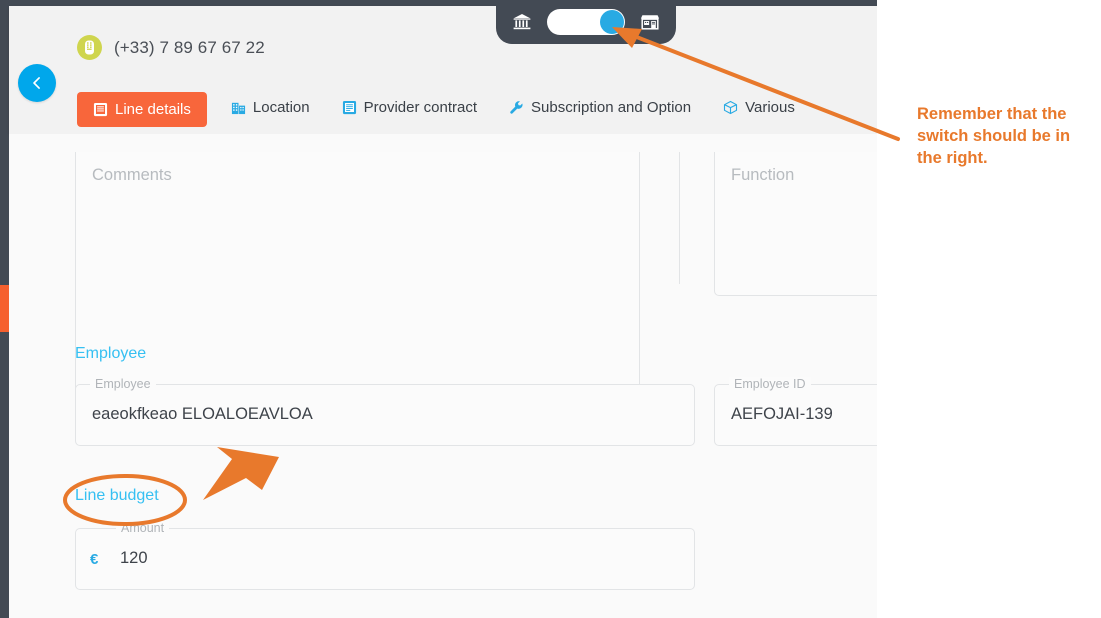 The image size is (1101, 618). Describe the element at coordinates (516, 107) in the screenshot. I see `wrench-icon` at that location.